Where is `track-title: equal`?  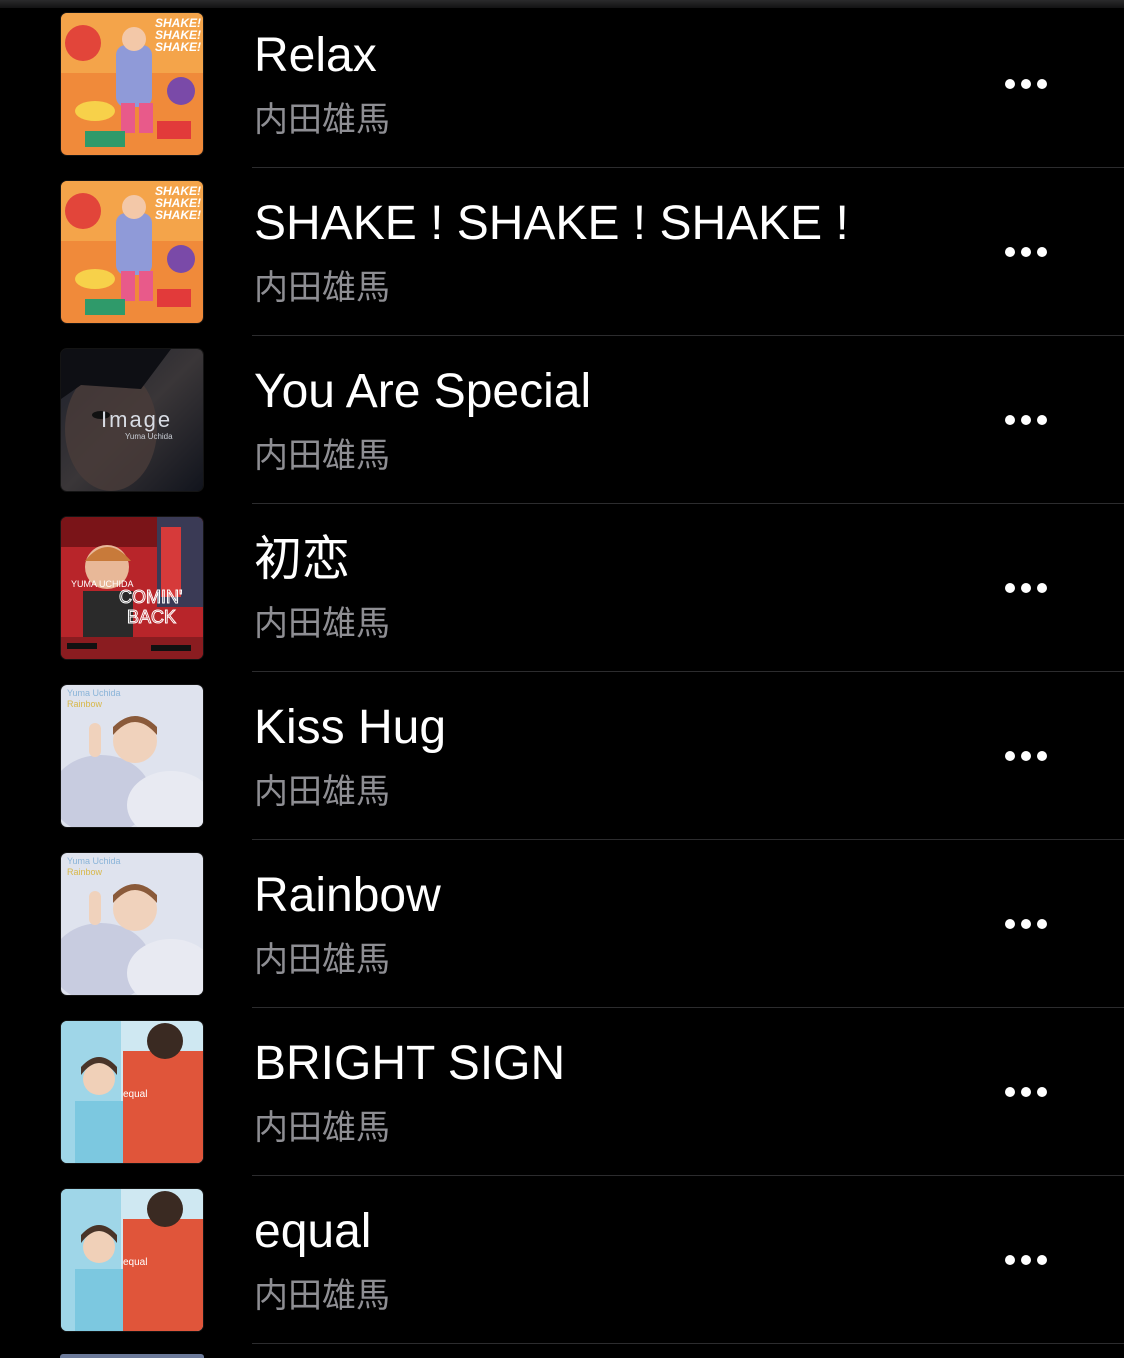 track-title: equal is located at coordinates (313, 1231).